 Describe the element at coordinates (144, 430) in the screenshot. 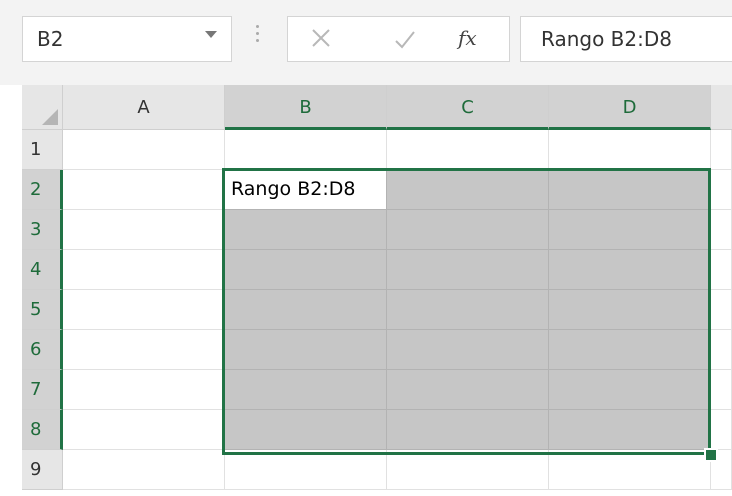

I see `cell-a8` at that location.